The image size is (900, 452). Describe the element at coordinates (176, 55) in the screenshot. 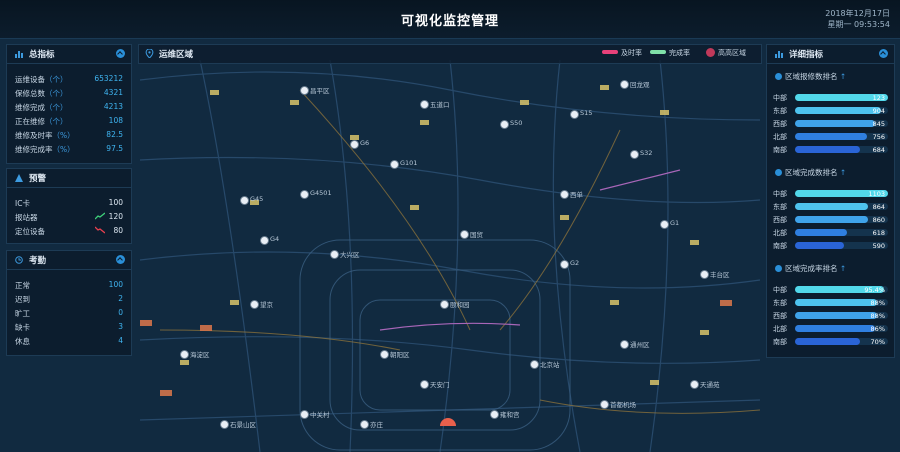

I see `map-title: 运维区域` at that location.